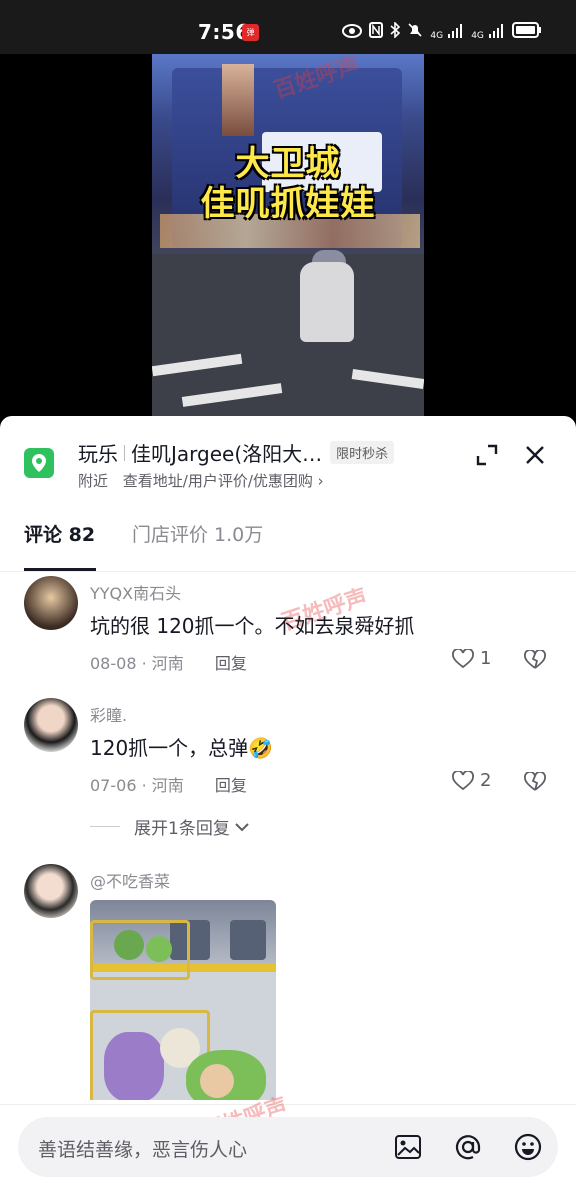 The height and width of the screenshot is (1188, 576). I want to click on bluetooth-icon, so click(395, 31).